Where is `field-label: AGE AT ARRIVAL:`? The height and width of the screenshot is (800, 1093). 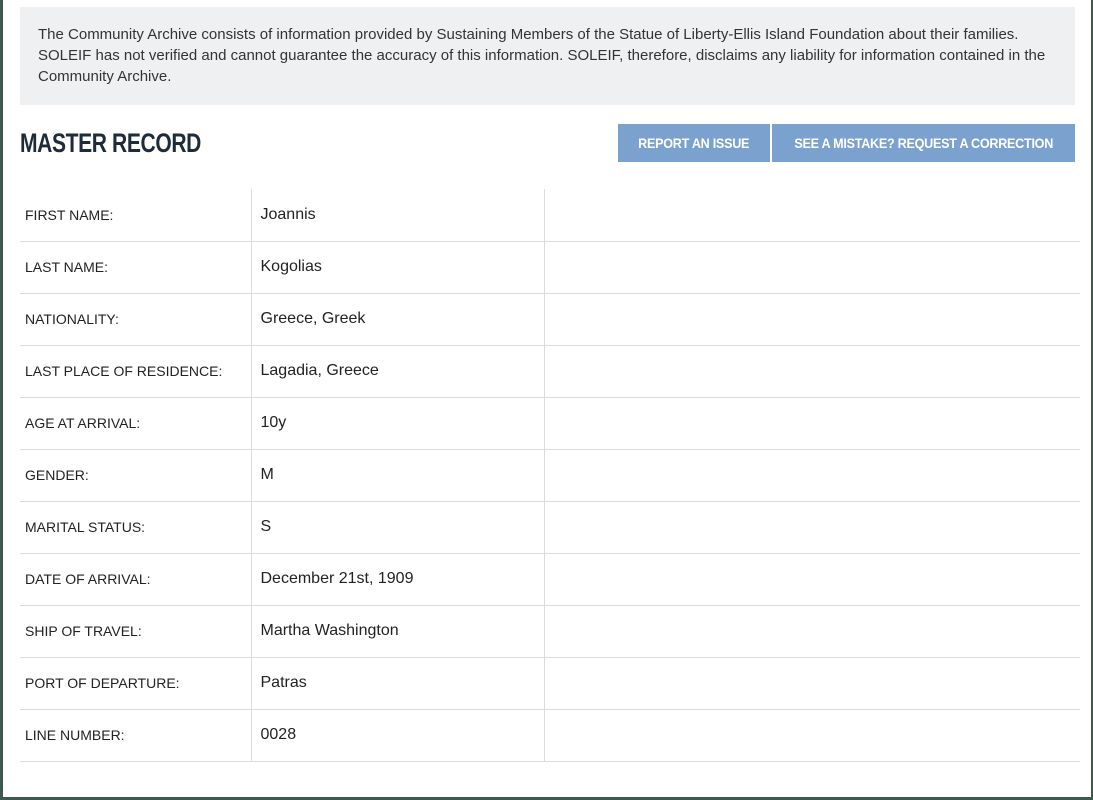 field-label: AGE AT ARRIVAL: is located at coordinates (135, 423).